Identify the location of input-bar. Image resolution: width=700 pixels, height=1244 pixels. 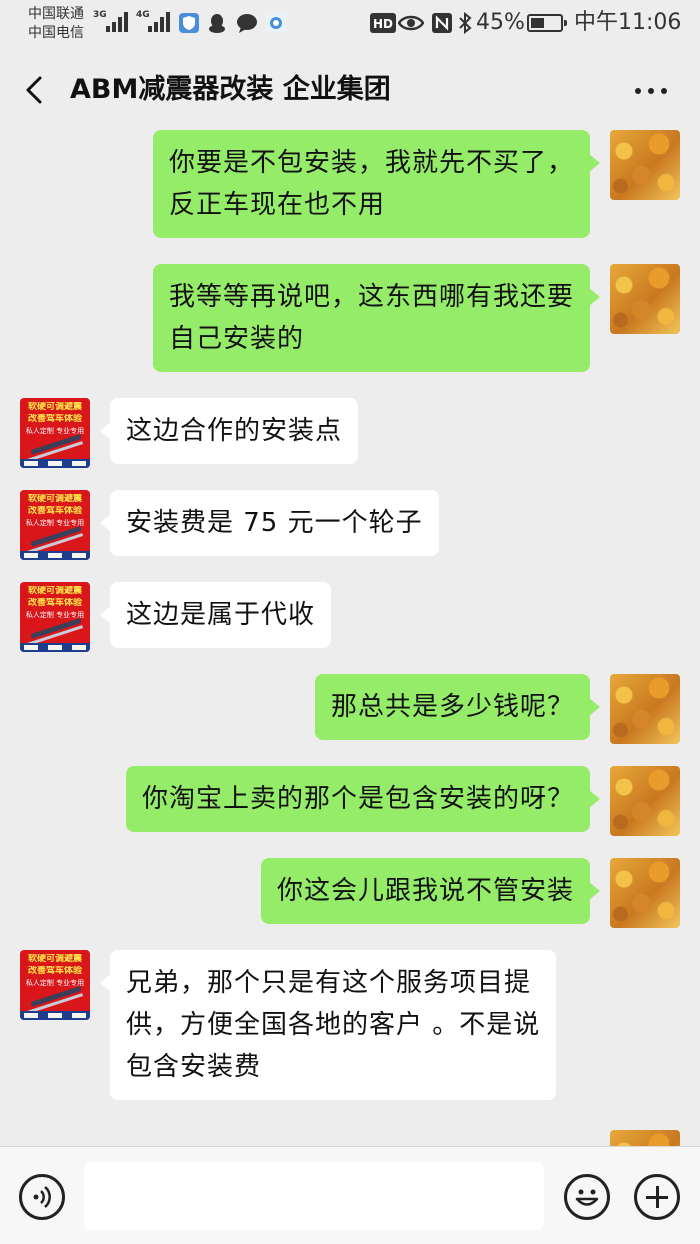
(350, 1195).